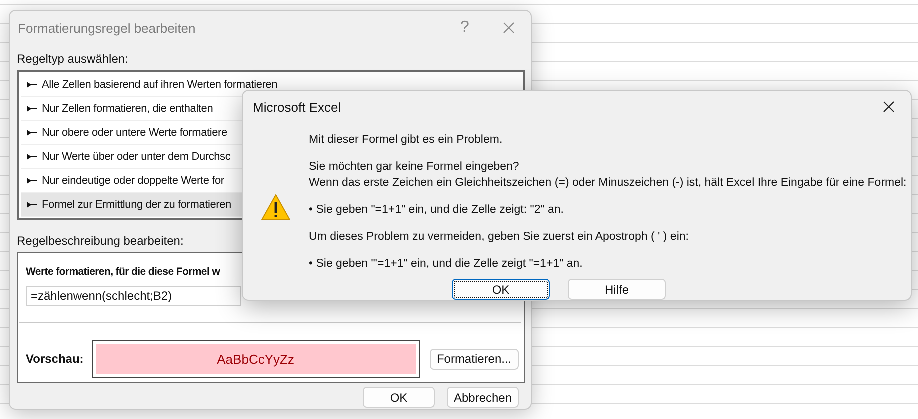 Image resolution: width=918 pixels, height=419 pixels. I want to click on preview-label: Vorschau:, so click(55, 359).